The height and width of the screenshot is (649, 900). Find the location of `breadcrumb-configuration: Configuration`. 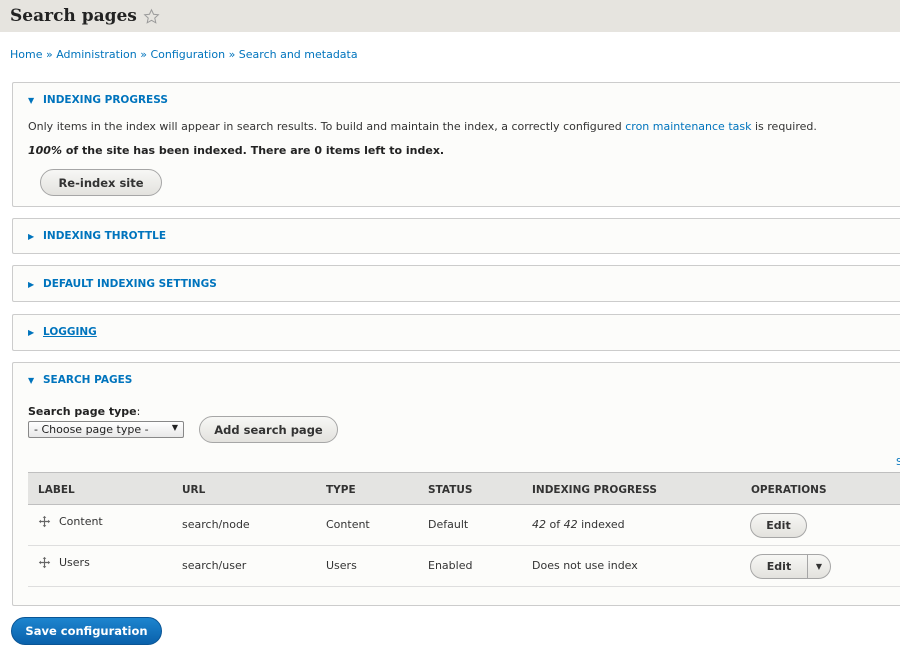

breadcrumb-configuration: Configuration is located at coordinates (187, 54).